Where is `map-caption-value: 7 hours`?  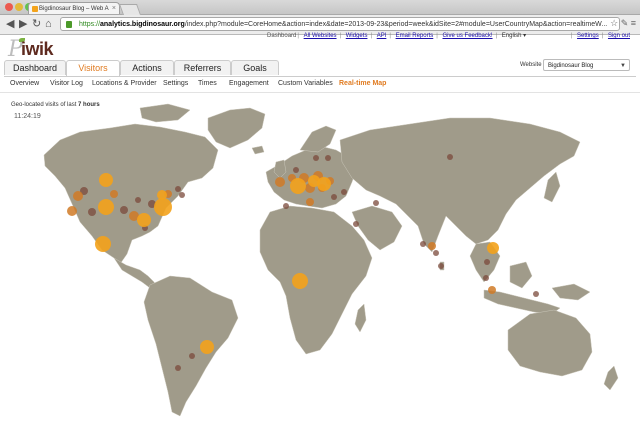
map-caption-value: 7 hours is located at coordinates (89, 105).